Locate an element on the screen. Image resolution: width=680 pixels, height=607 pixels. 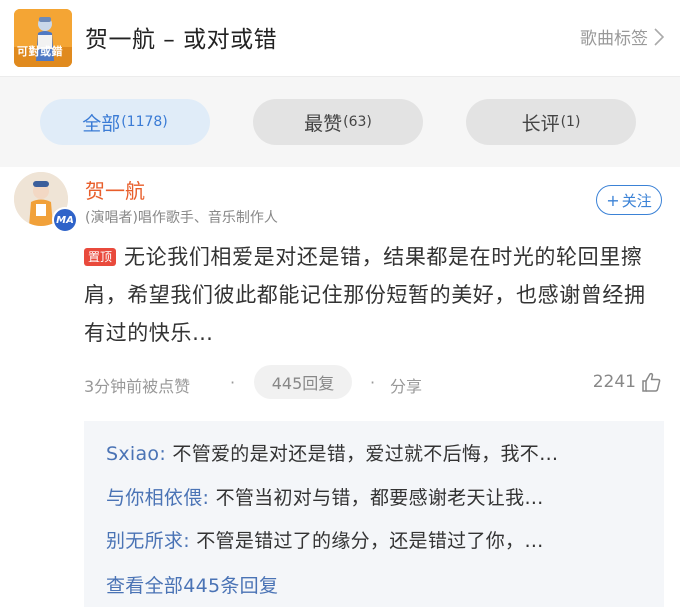
comment-meta-bar: 3分钟前被点赞 · 445回复 · 分享 2241 is located at coordinates (374, 383).